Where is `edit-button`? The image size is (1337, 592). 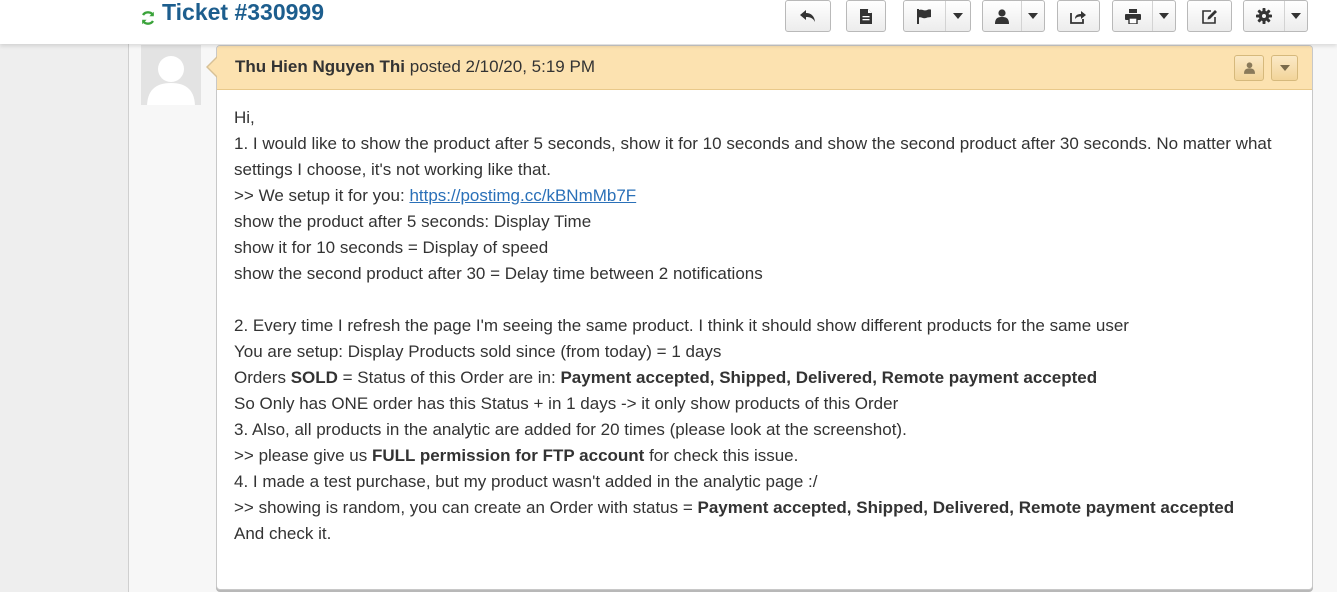 edit-button is located at coordinates (1209, 16).